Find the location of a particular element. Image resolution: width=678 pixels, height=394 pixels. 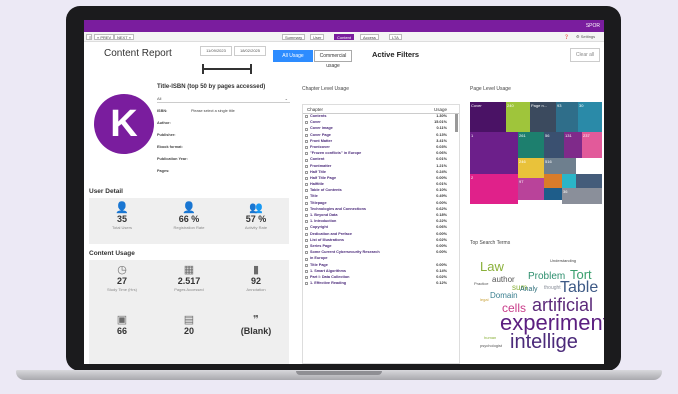

chapter-usage: 0.10% is located at coordinates (441, 190).